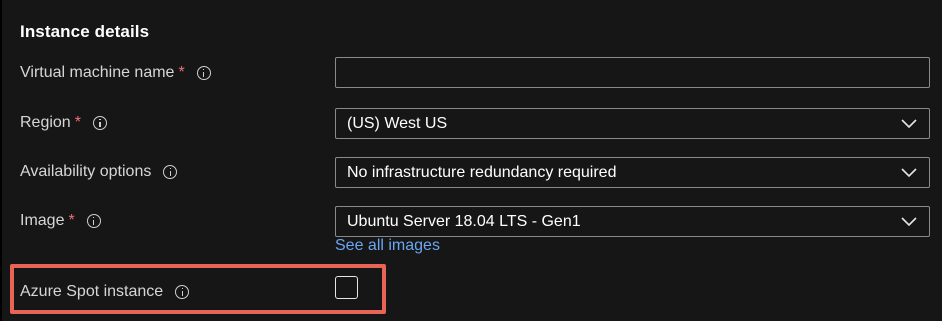 This screenshot has height=321, width=942. Describe the element at coordinates (86, 171) in the screenshot. I see `availability-label: Availability options` at that location.